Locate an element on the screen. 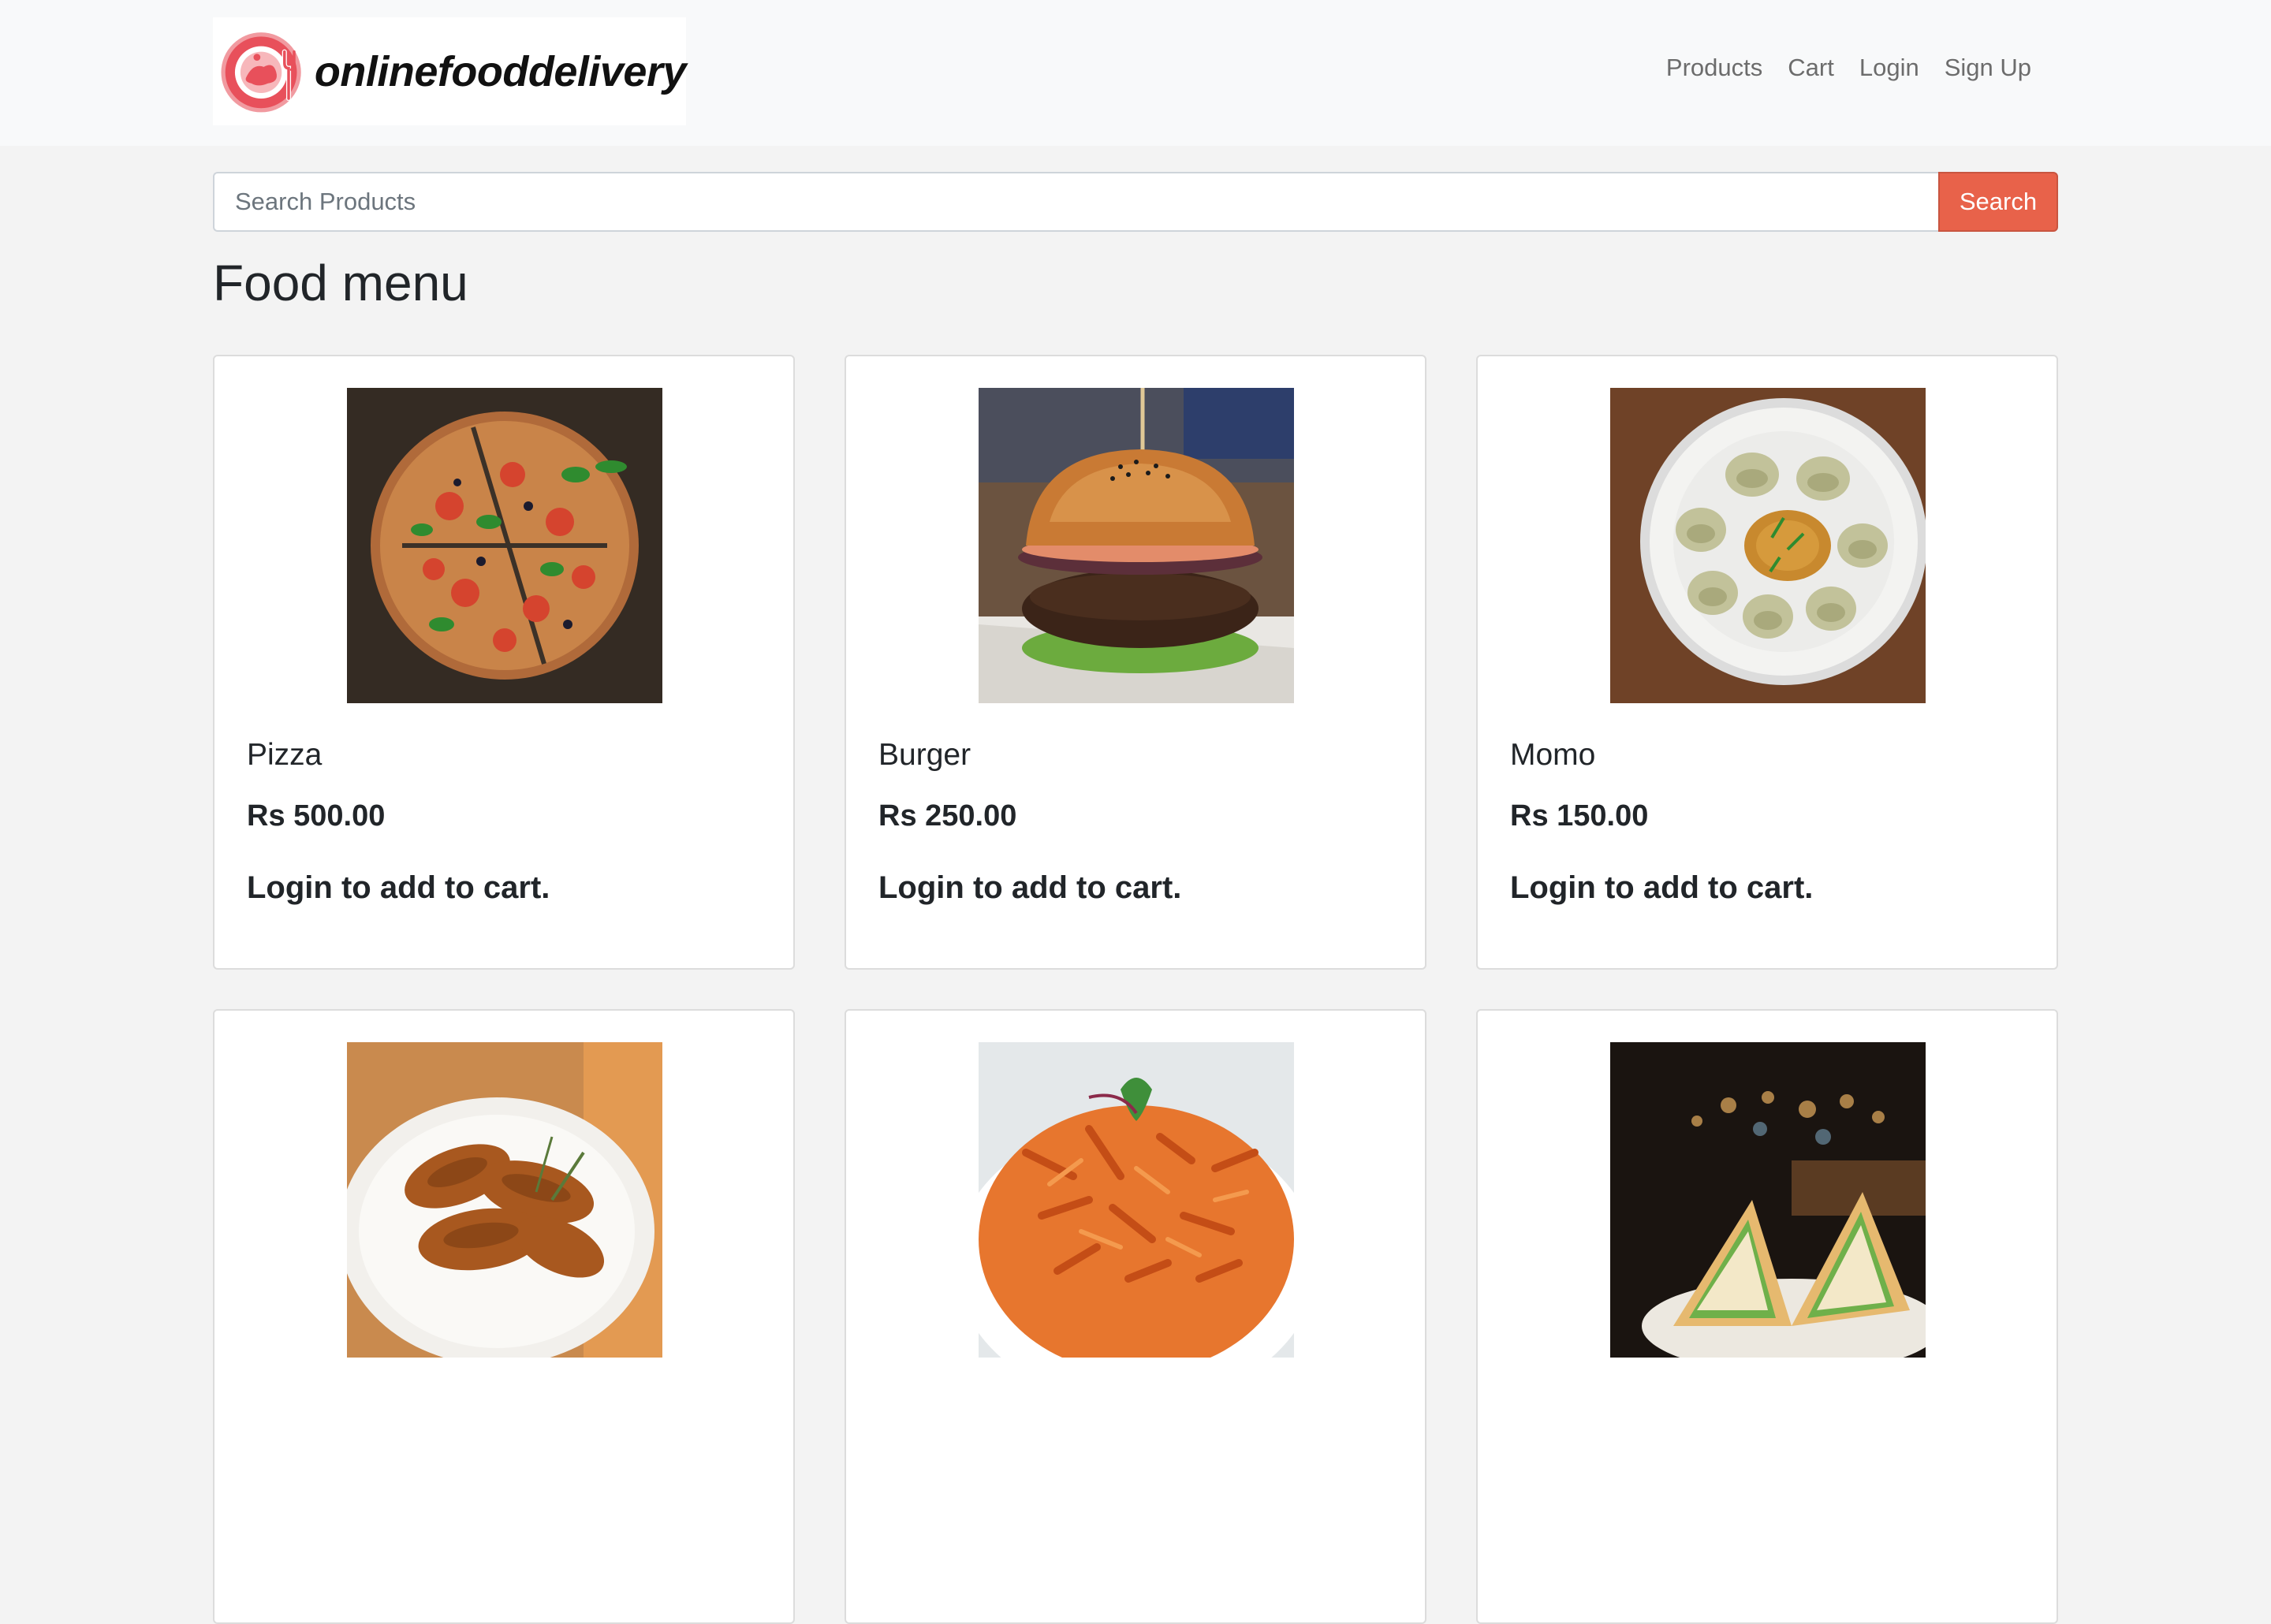  product-card-burger: Burger Rs 250.00 Login to add to cart. is located at coordinates (1135, 662).